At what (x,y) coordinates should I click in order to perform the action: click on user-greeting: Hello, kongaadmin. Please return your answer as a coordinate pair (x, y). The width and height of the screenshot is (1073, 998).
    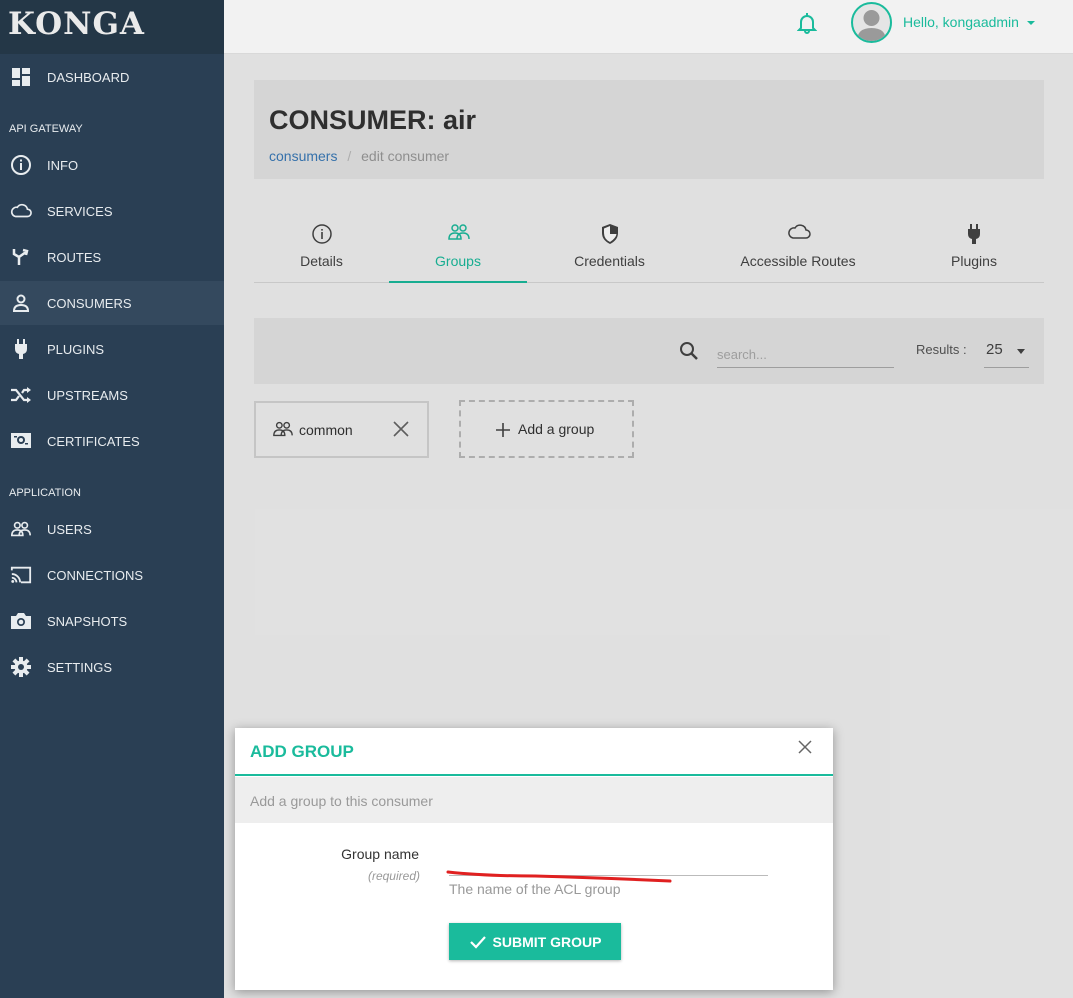
    Looking at the image, I should click on (961, 22).